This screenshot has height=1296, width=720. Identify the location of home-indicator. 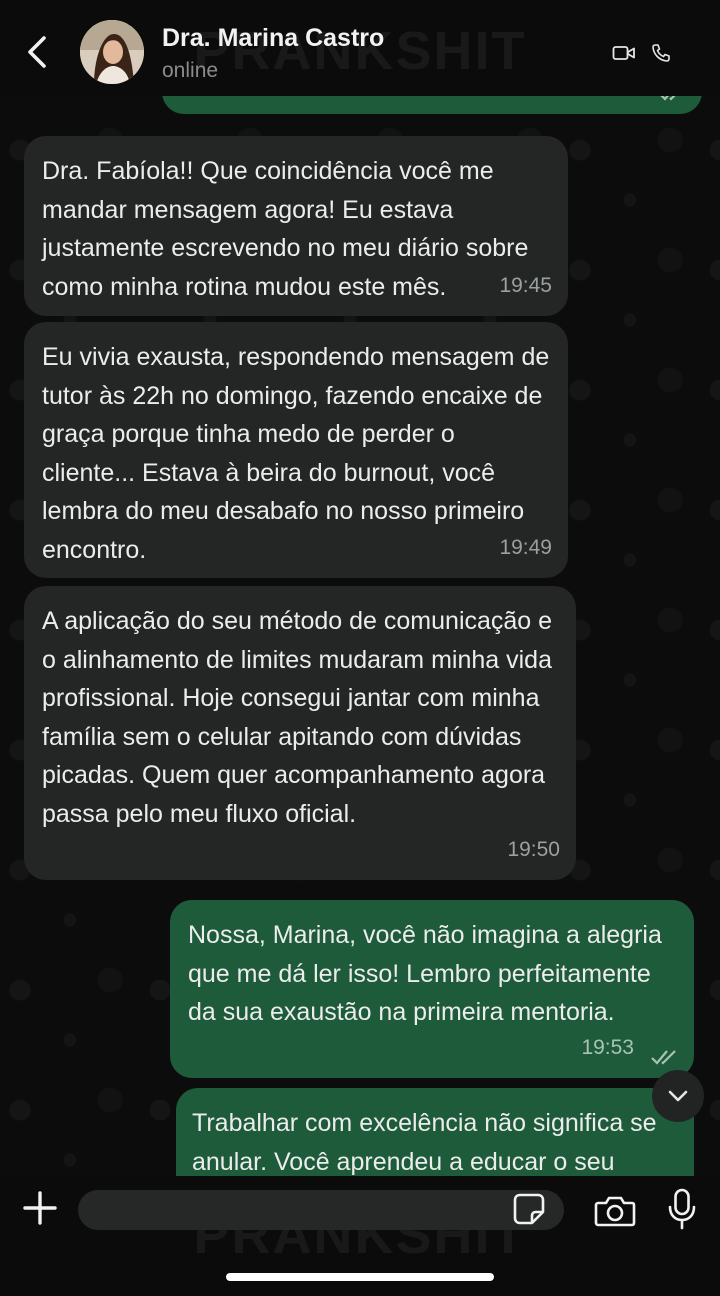
(360, 1277).